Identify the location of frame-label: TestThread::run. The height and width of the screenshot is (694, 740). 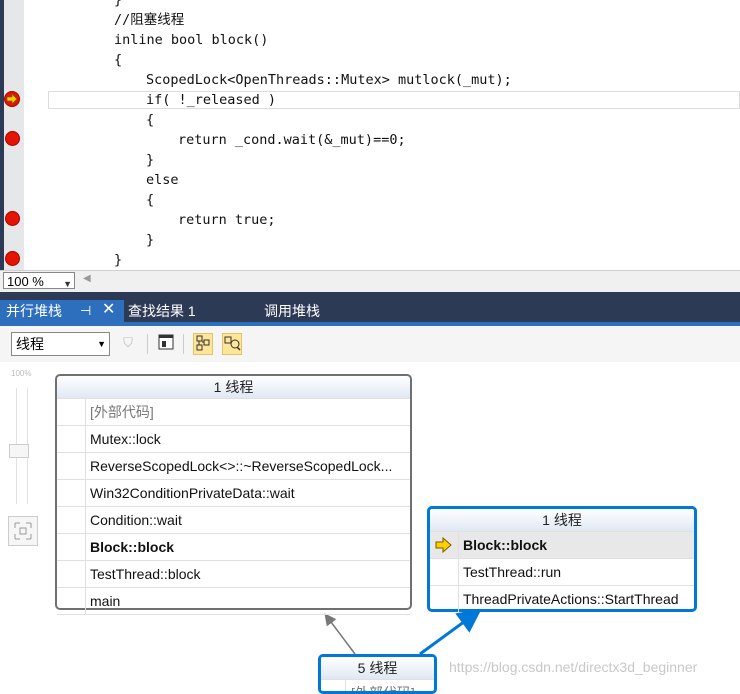
(512, 572).